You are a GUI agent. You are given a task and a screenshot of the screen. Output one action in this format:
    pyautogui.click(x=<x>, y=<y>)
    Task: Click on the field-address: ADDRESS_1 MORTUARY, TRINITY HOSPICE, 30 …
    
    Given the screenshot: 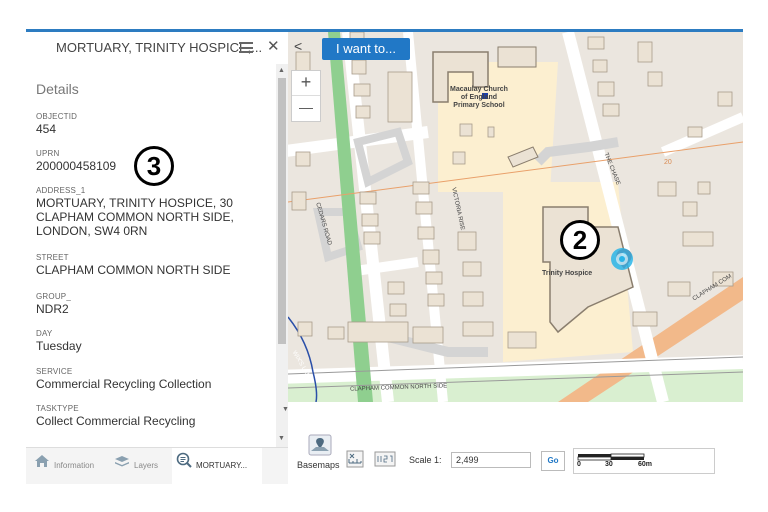 What is the action you would take?
    pyautogui.click(x=155, y=212)
    